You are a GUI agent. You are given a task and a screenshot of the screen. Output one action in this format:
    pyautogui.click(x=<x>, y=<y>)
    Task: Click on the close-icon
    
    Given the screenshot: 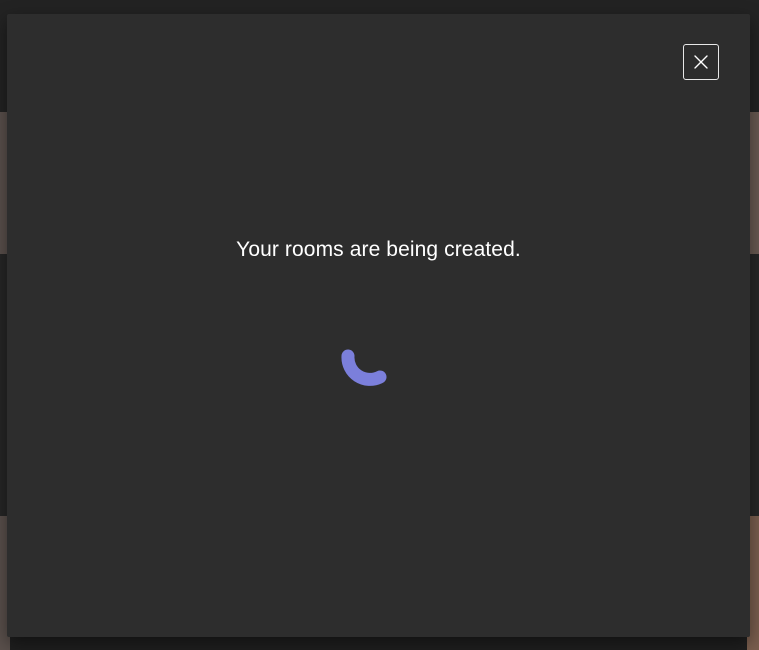 What is the action you would take?
    pyautogui.click(x=701, y=62)
    